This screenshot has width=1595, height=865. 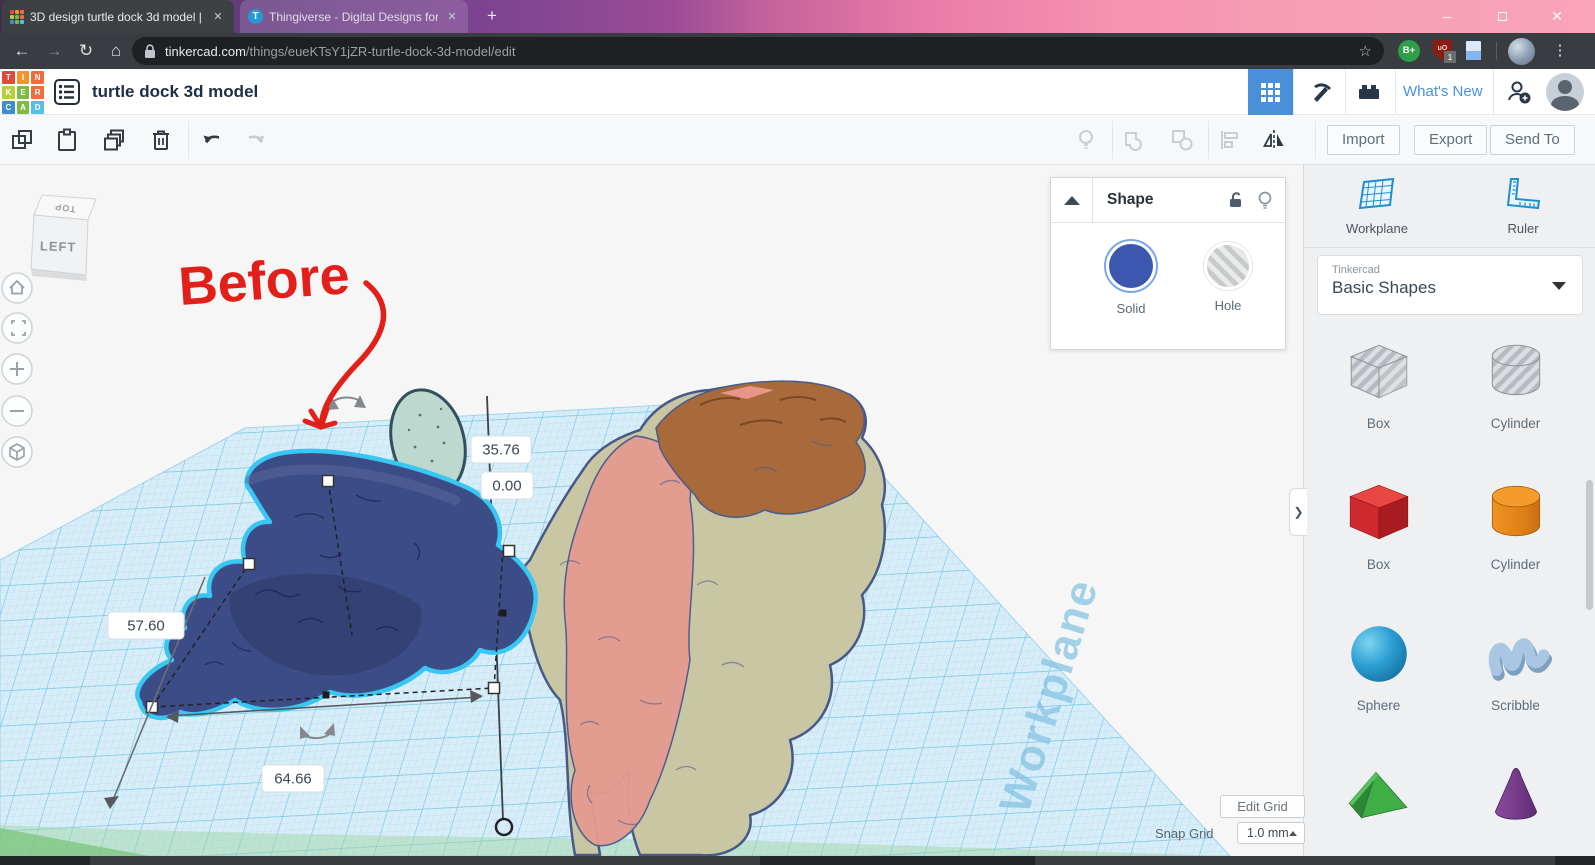 I want to click on design-properties-icon, so click(x=67, y=92).